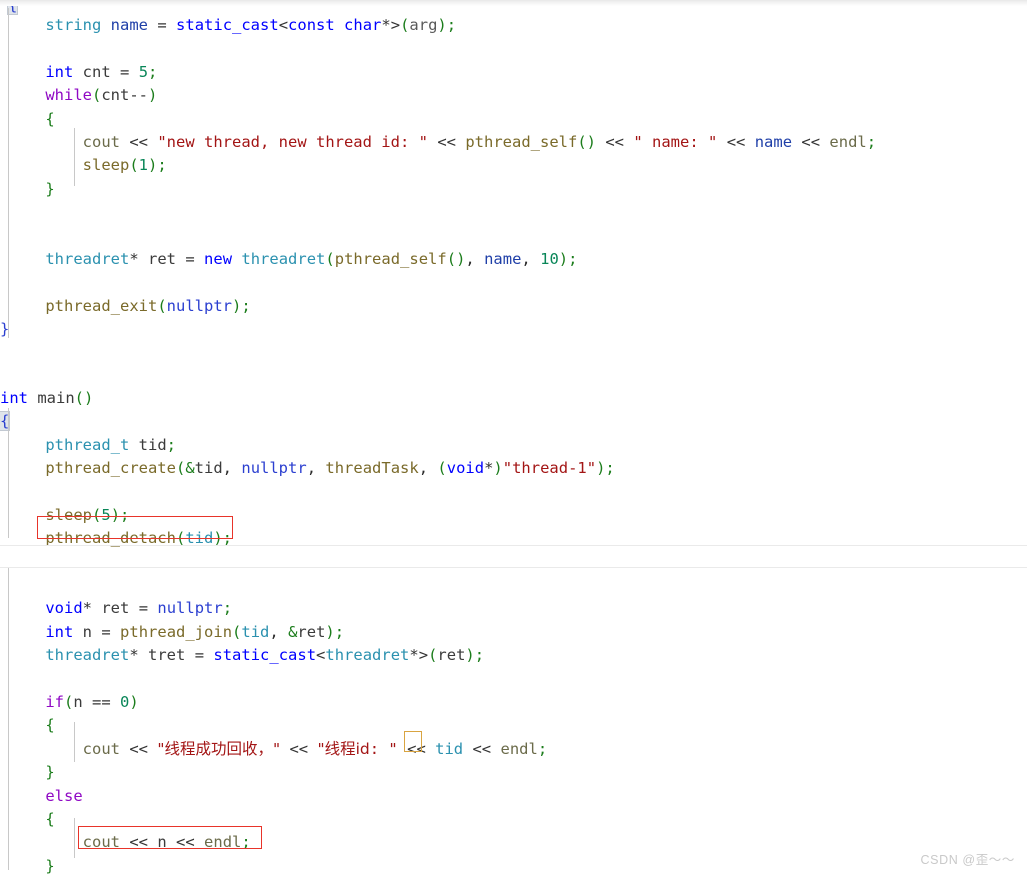 The height and width of the screenshot is (878, 1027). Describe the element at coordinates (8, 473) in the screenshot. I see `indent-guide-main-body` at that location.